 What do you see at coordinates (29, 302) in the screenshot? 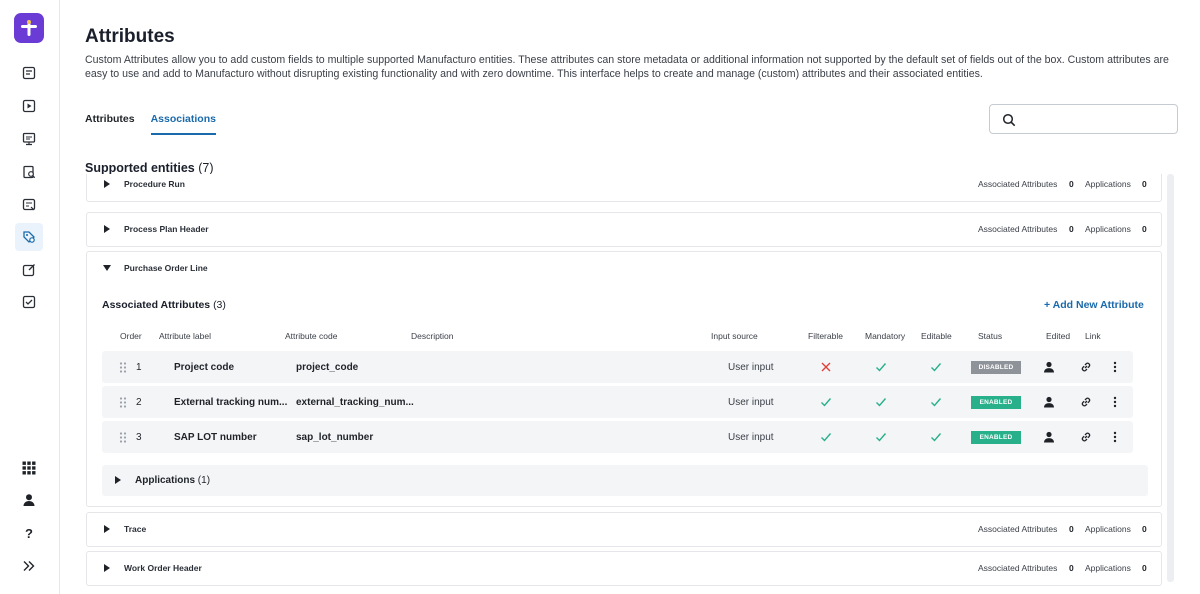
I see `checklist-icon` at bounding box center [29, 302].